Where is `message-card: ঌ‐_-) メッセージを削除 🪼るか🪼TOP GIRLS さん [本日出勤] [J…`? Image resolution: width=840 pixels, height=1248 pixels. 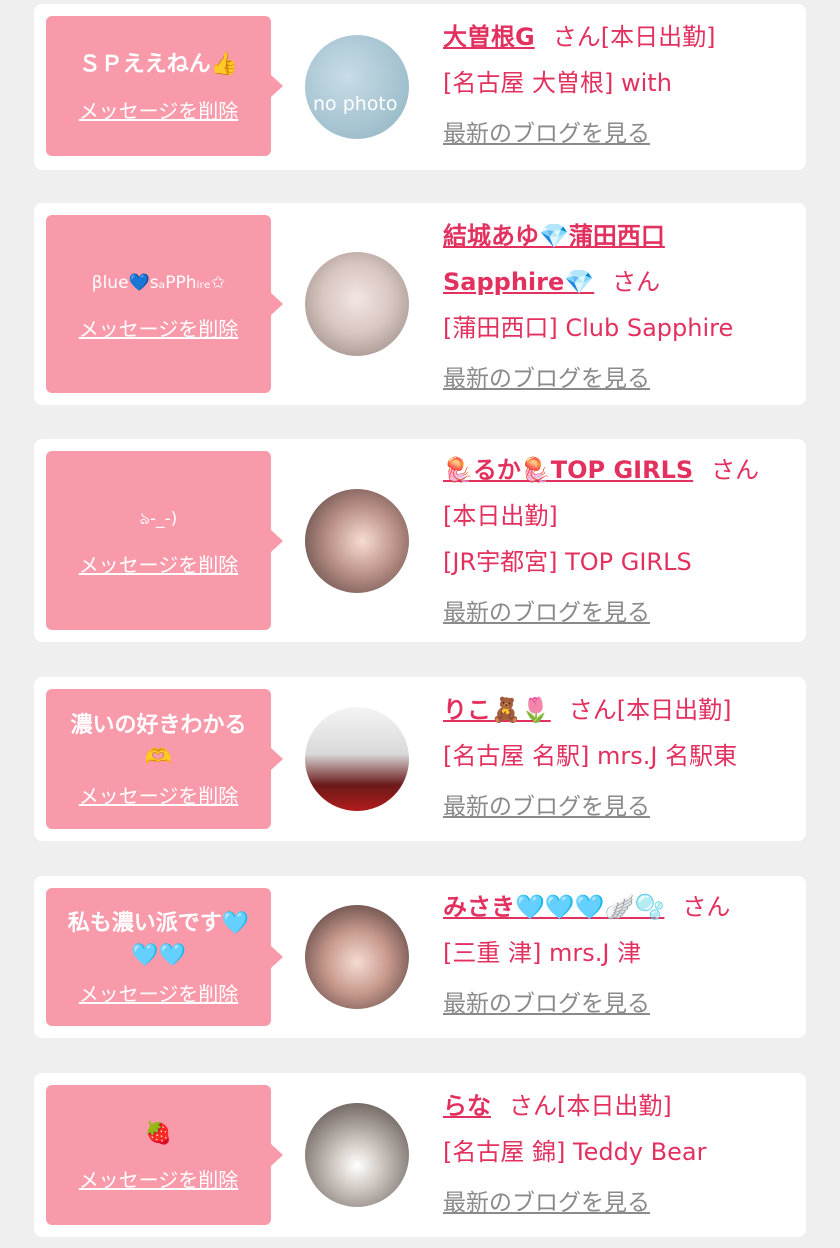
message-card: ঌ‐_-) メッセージを削除 🪼るか🪼TOP GIRLS さん [本日出勤] [J… is located at coordinates (420, 540).